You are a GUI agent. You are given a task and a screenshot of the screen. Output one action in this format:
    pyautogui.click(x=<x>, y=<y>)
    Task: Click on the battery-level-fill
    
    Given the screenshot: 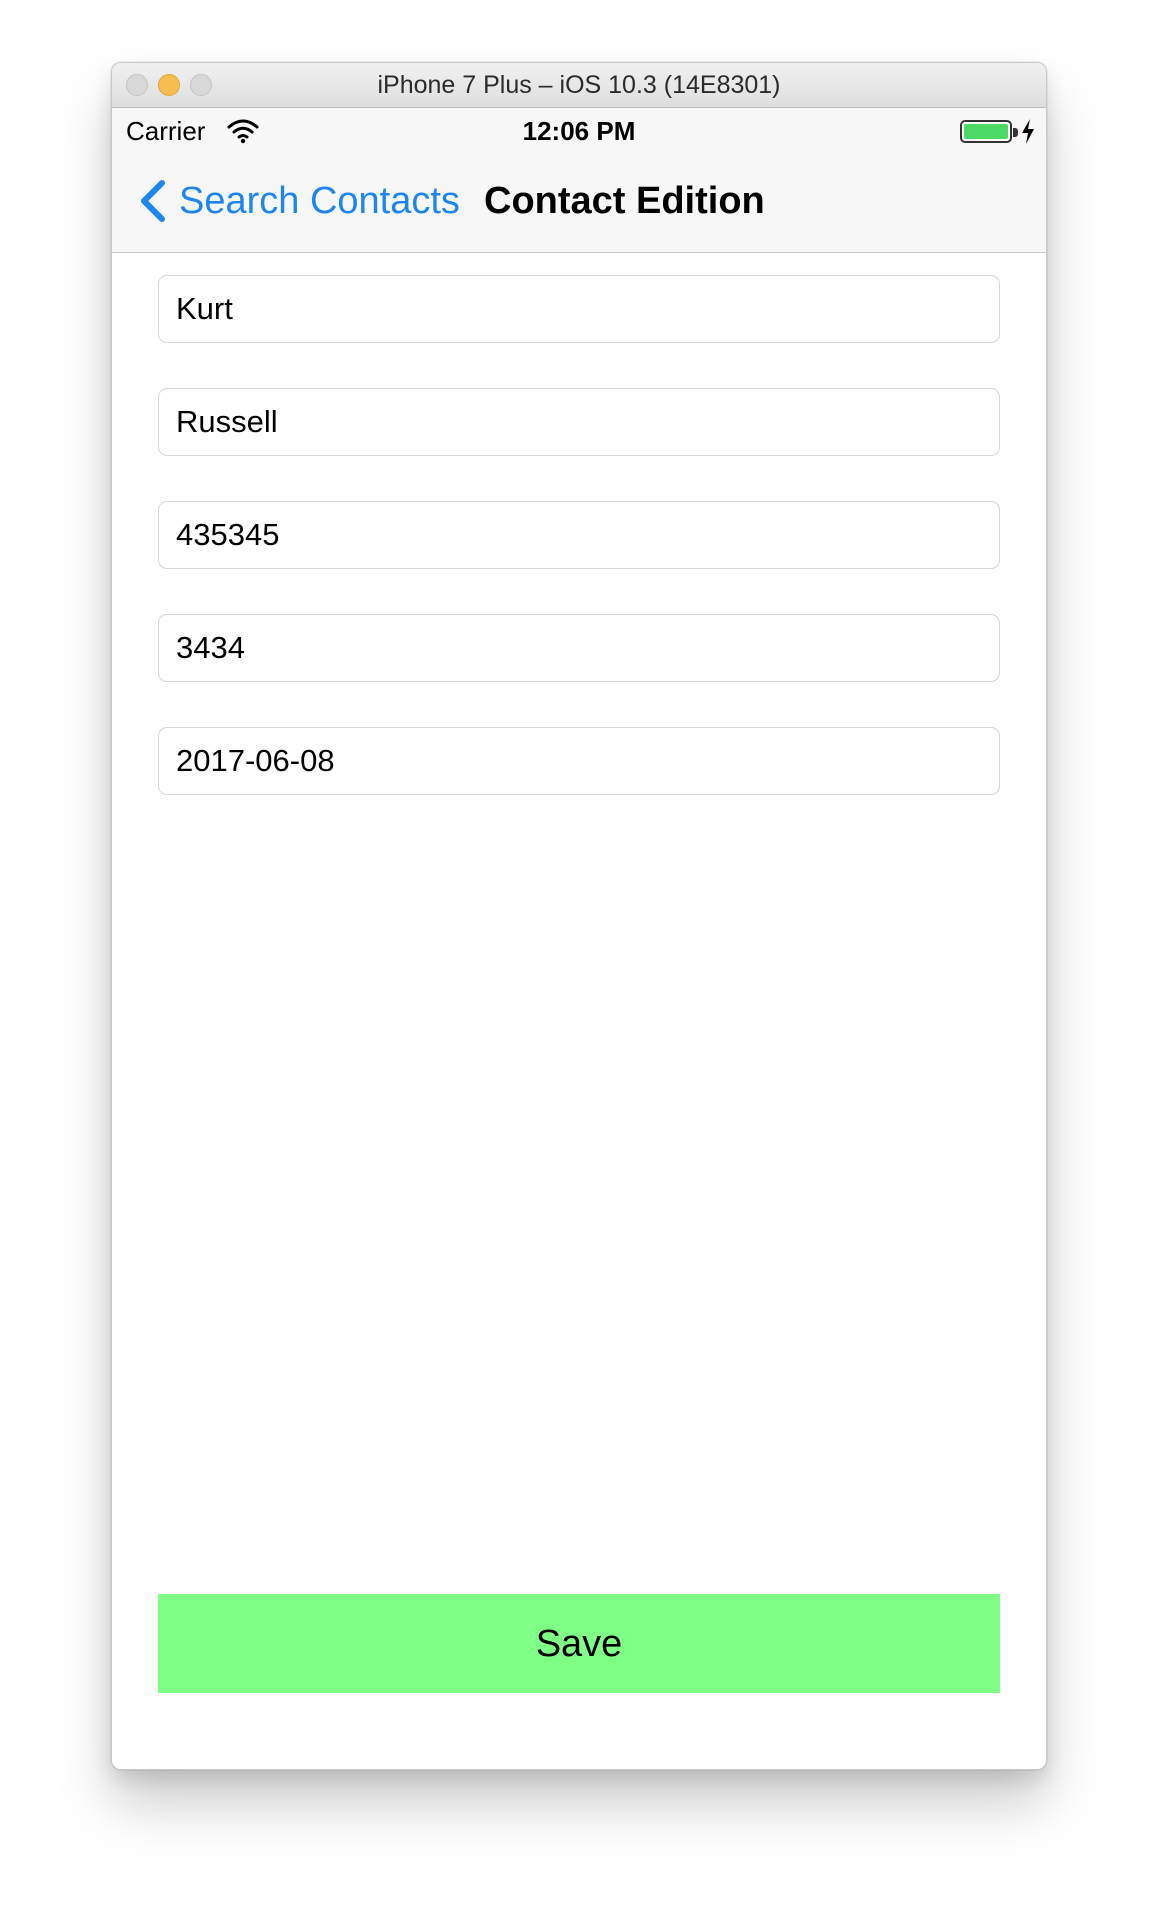 What is the action you would take?
    pyautogui.click(x=986, y=131)
    